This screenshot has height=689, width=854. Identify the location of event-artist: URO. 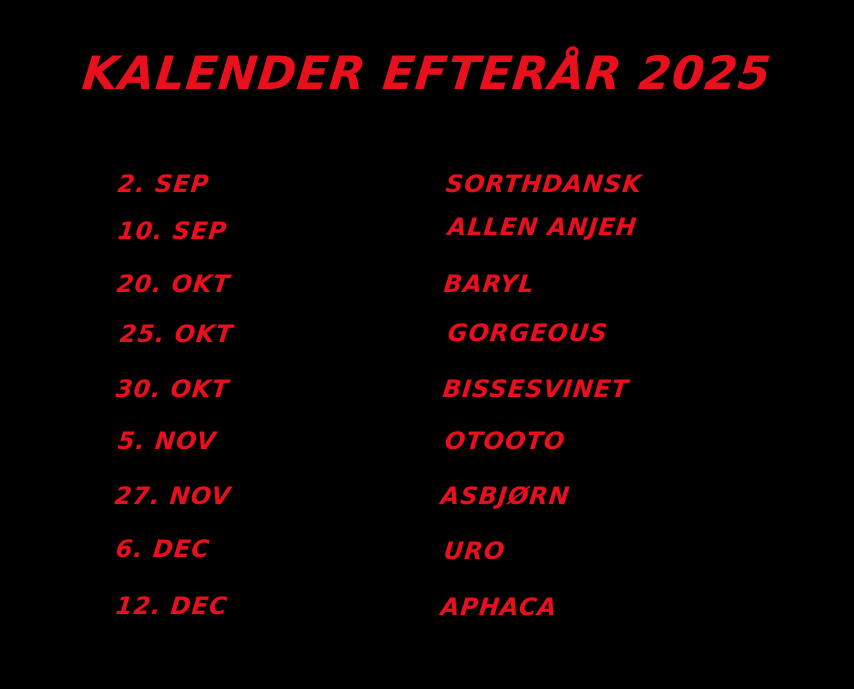
(474, 551).